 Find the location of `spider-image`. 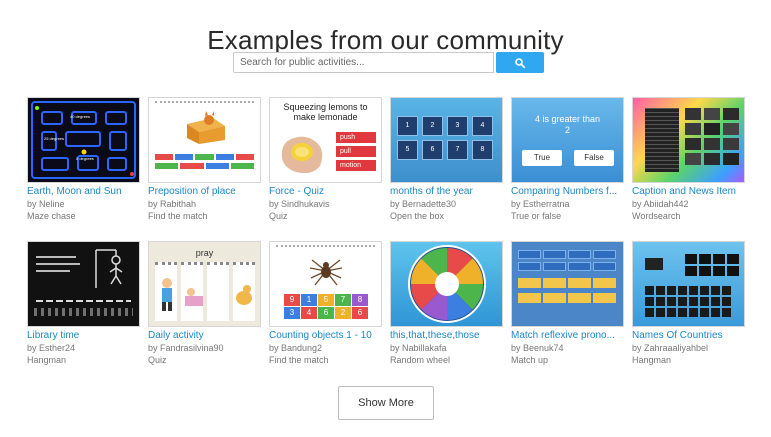

spider-image is located at coordinates (326, 272).